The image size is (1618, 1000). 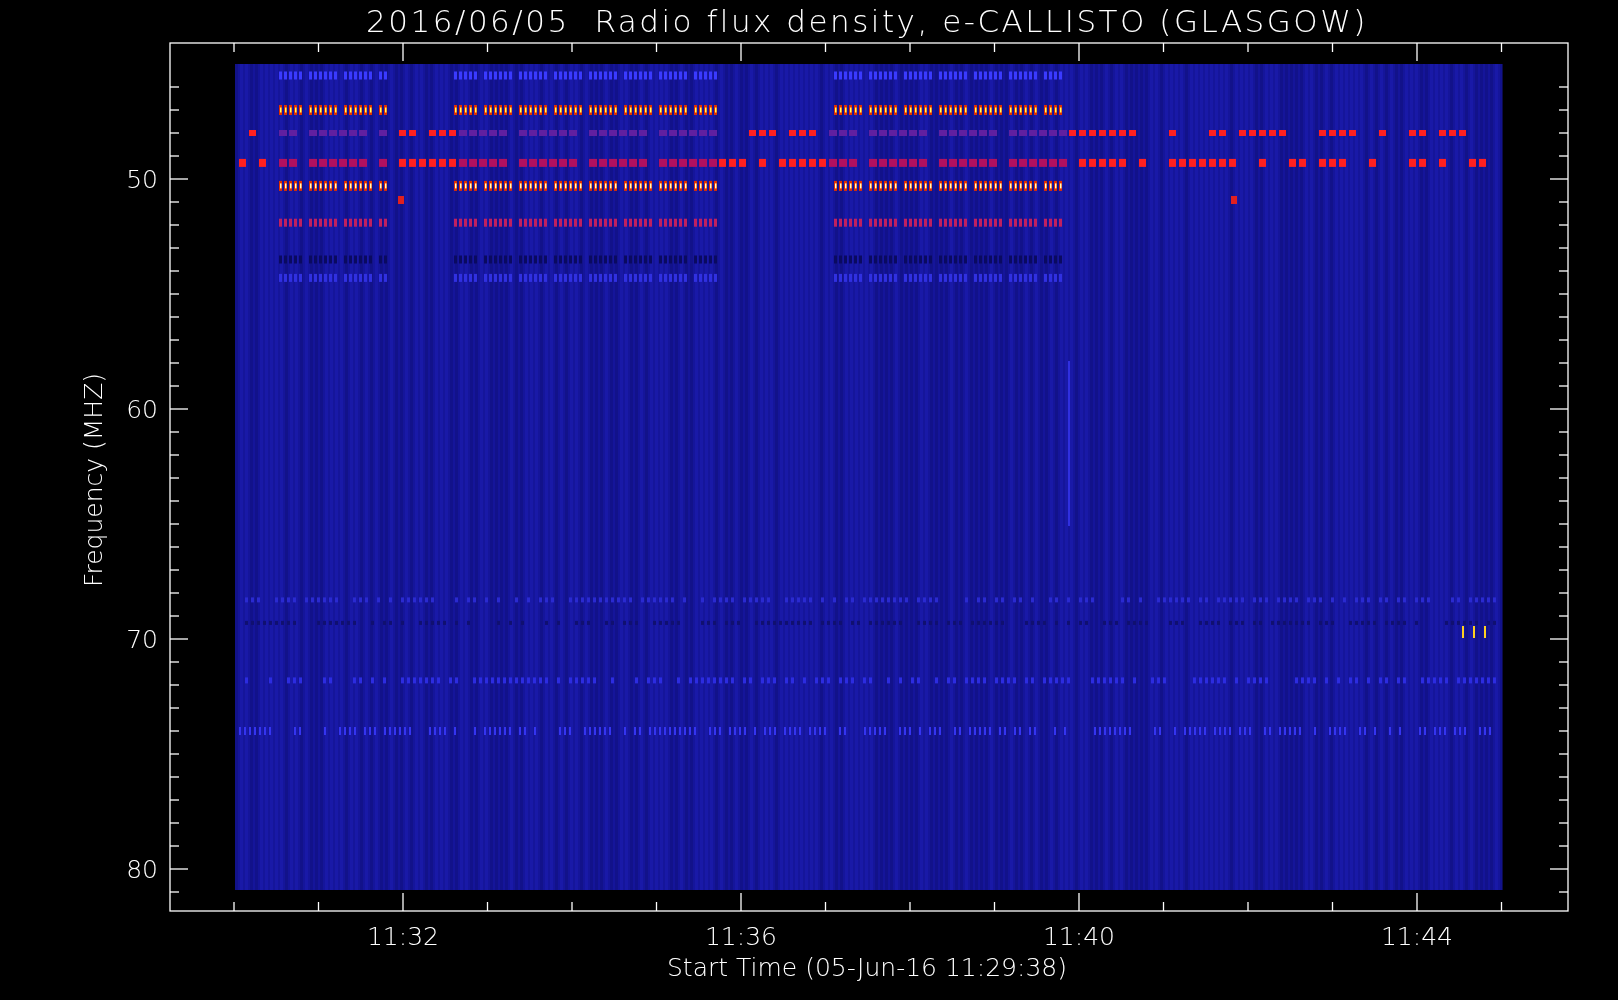 What do you see at coordinates (142, 869) in the screenshot?
I see `y-tick-label: 80` at bounding box center [142, 869].